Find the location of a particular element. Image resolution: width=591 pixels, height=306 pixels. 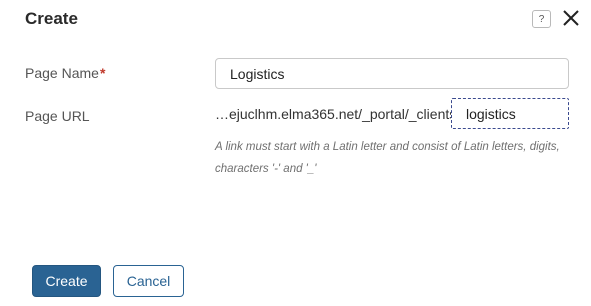

page-url-label: Page URL is located at coordinates (57, 116).